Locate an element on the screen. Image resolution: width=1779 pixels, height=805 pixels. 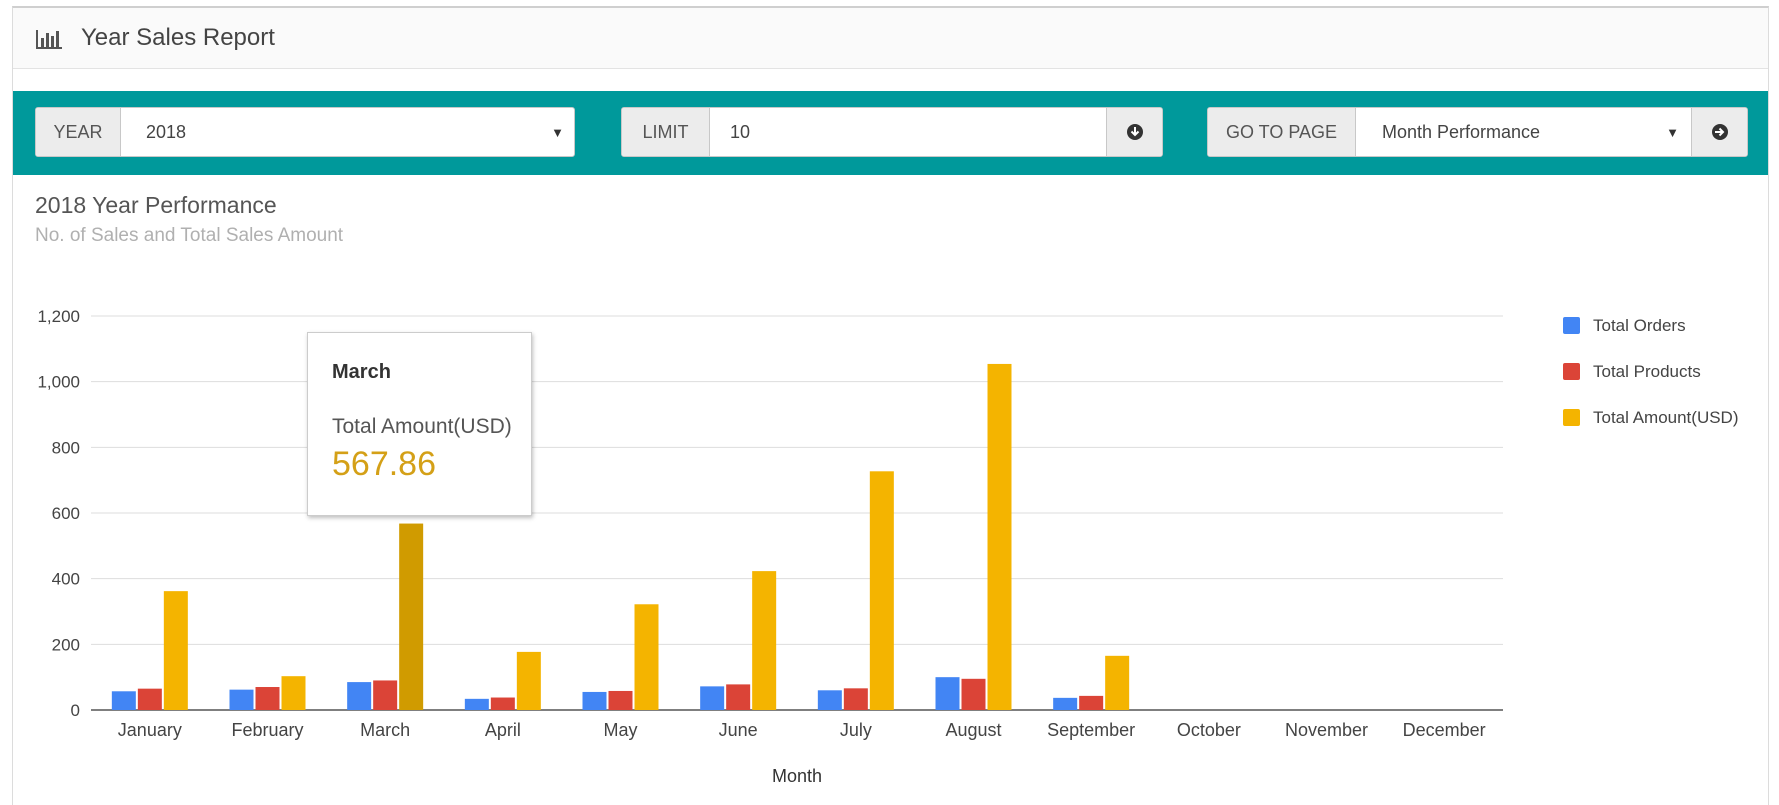
bar-total-productsmarch is located at coordinates (385, 695).